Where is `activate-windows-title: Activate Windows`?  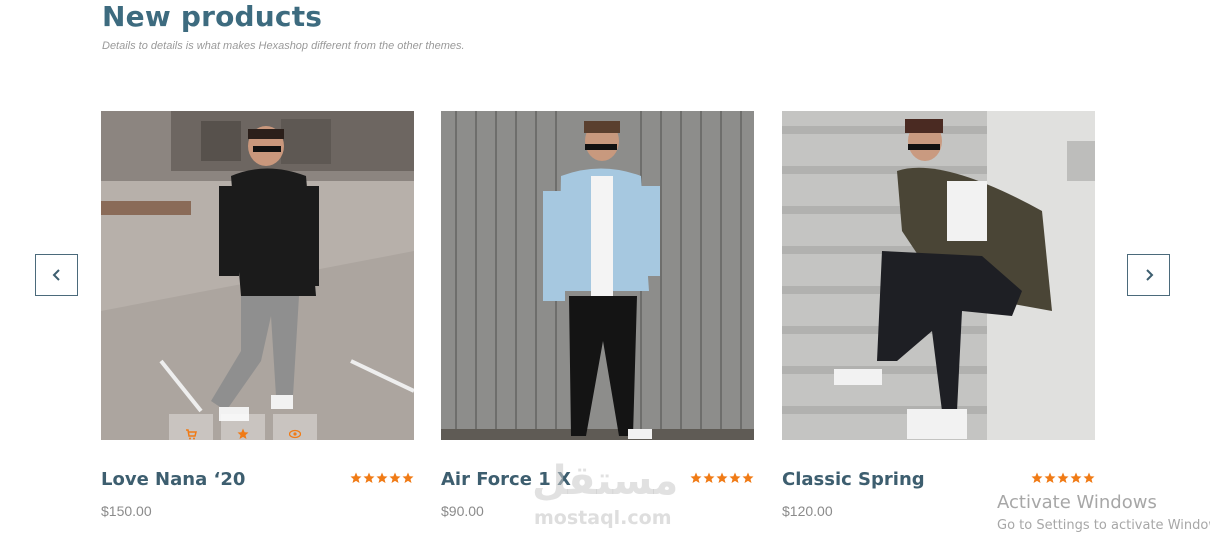 activate-windows-title: Activate Windows is located at coordinates (1077, 502).